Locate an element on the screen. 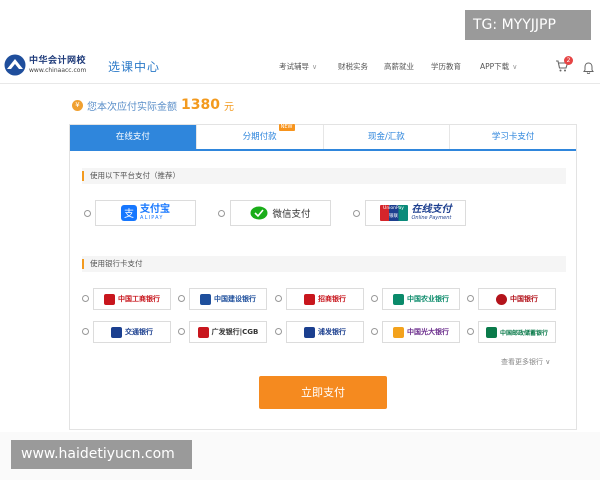 The image size is (600, 480). alipay-sub: ALIPAY is located at coordinates (152, 217).